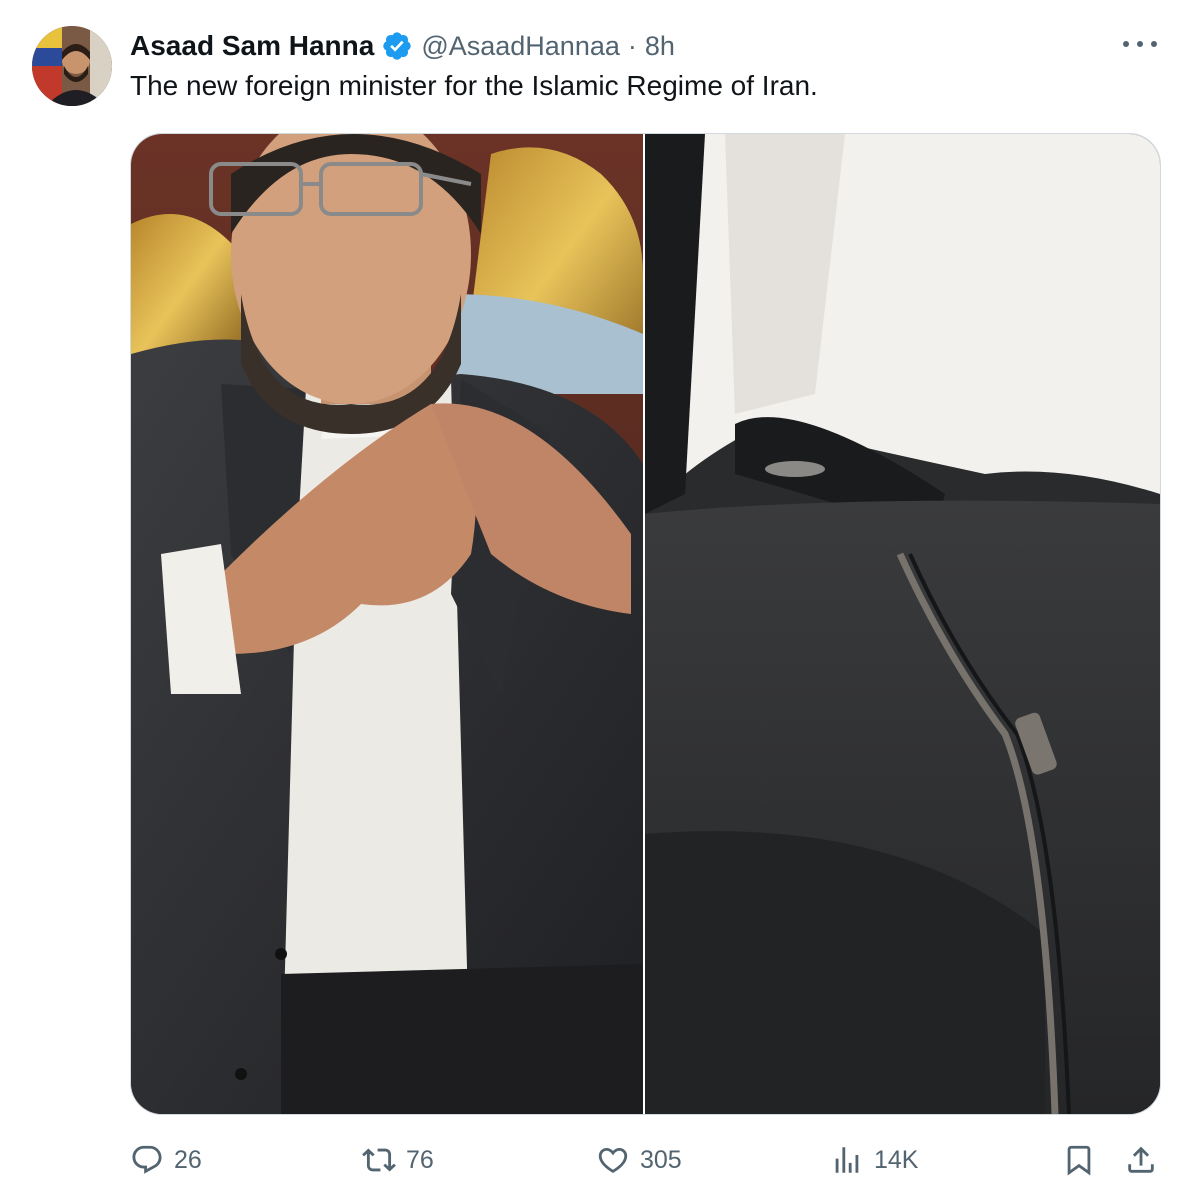 The width and height of the screenshot is (1191, 1200). I want to click on author-name: Asaad Sam Hanna, so click(252, 46).